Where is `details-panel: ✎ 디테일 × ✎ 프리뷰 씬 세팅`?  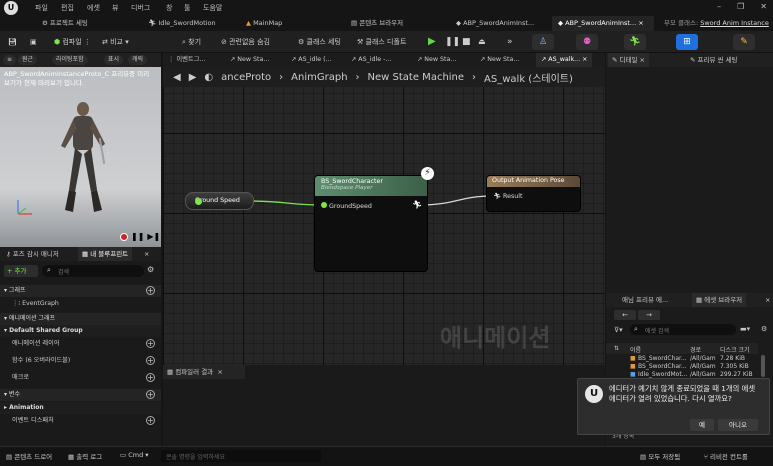 details-panel: ✎ 디테일 × ✎ 프리뷰 씬 세팅 is located at coordinates (689, 173).